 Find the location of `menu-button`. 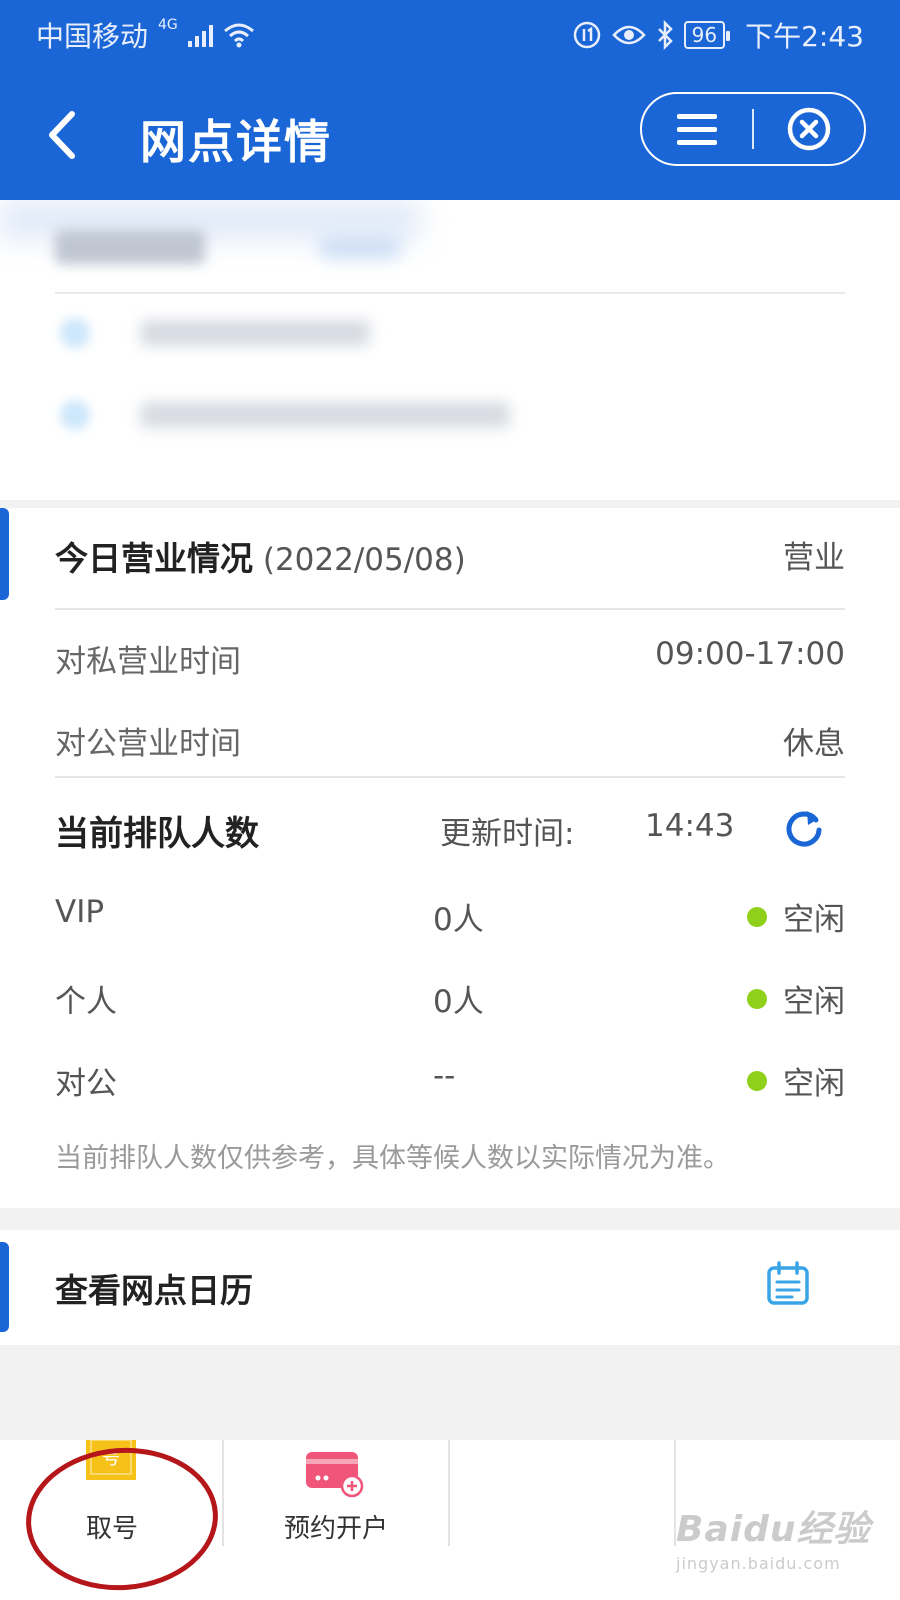

menu-button is located at coordinates (697, 129).